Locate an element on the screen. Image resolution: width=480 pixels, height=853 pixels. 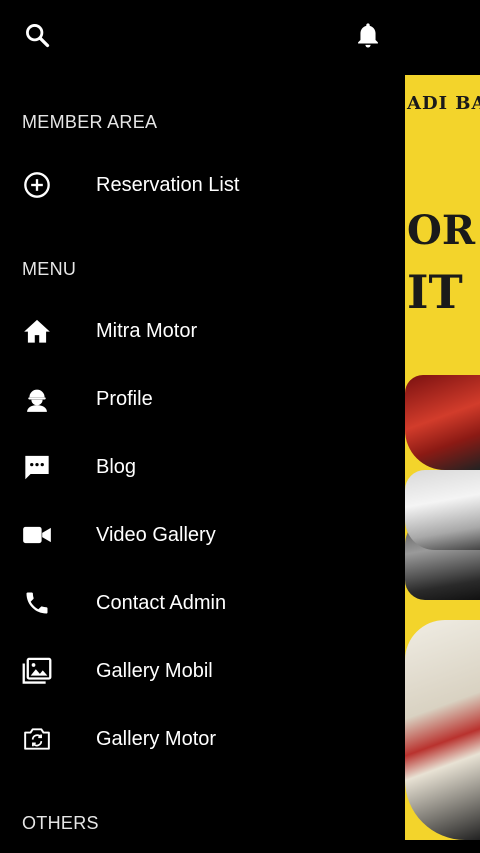
menu-item-label: Reservation List is located at coordinates (168, 184).